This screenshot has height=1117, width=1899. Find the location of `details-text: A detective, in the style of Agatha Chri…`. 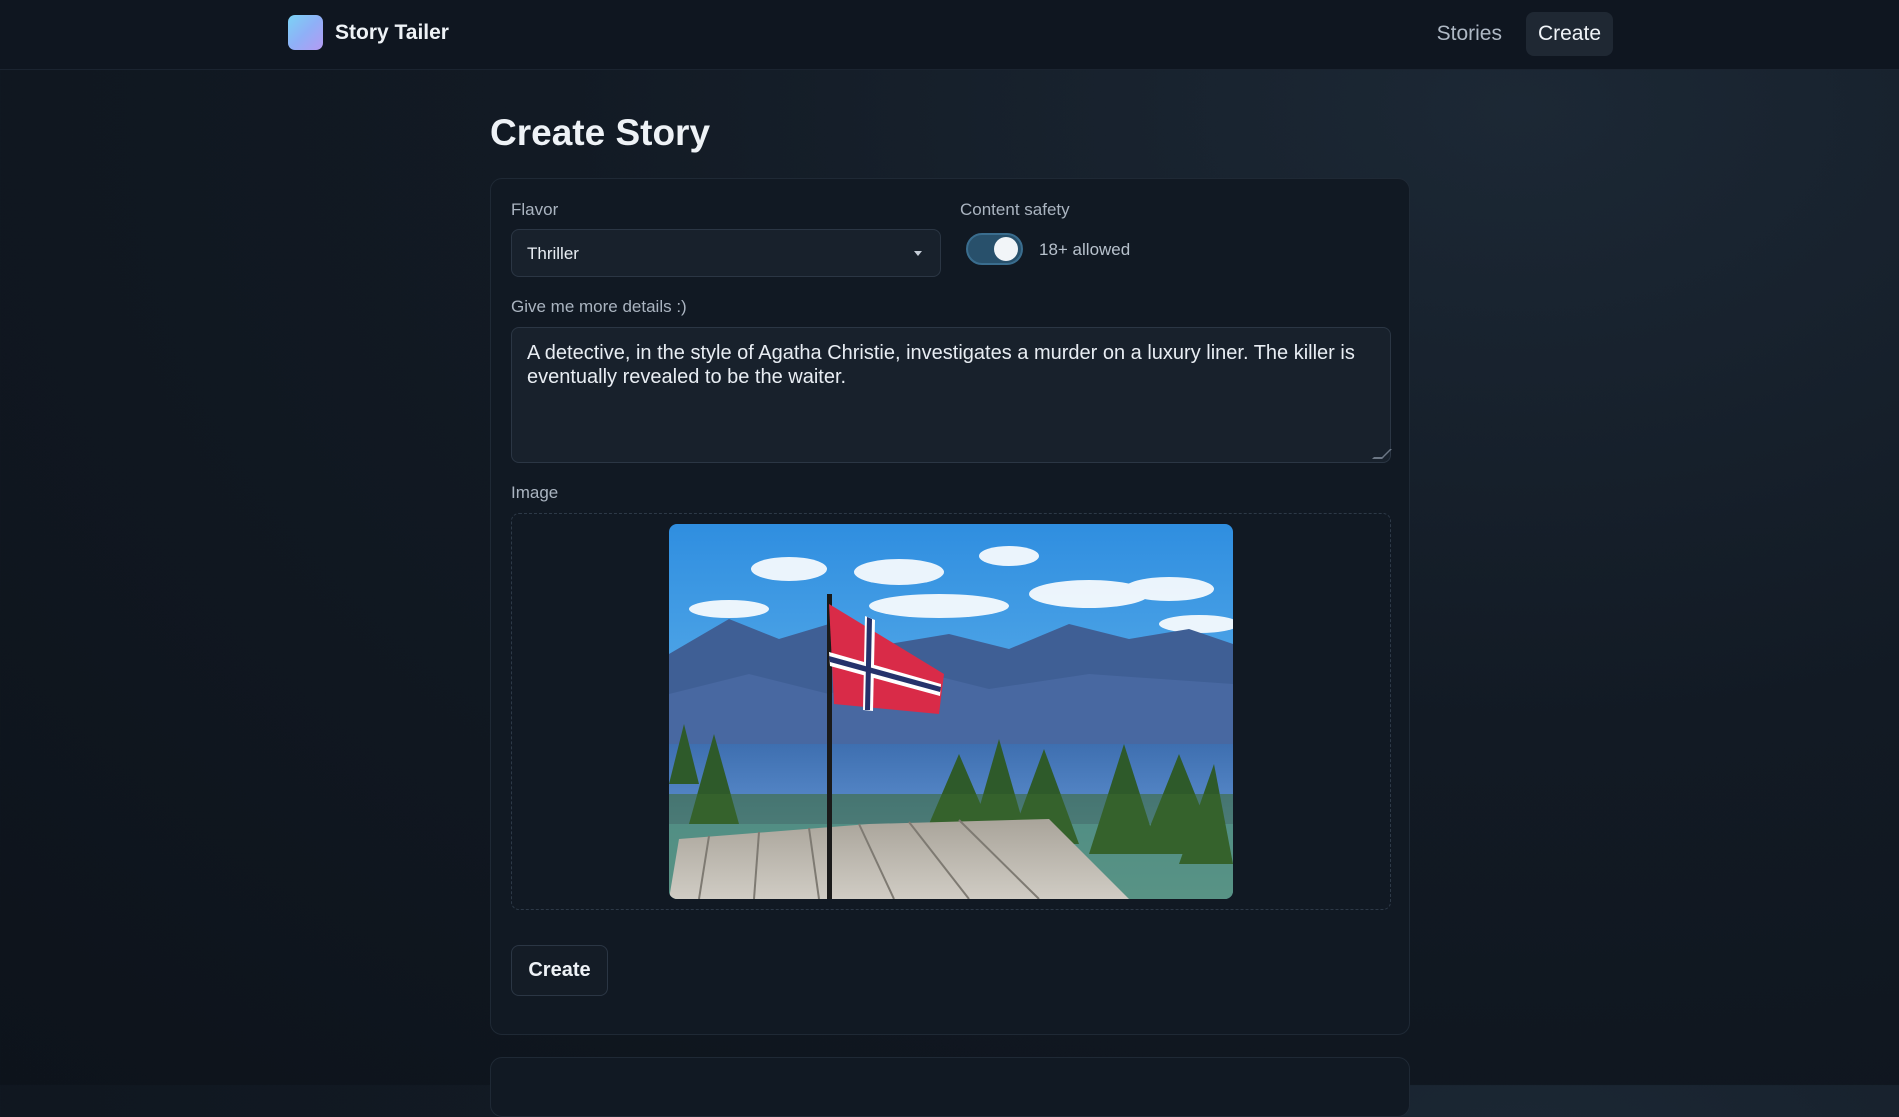

details-text: A detective, in the style of Agatha Chri… is located at coordinates (941, 365).